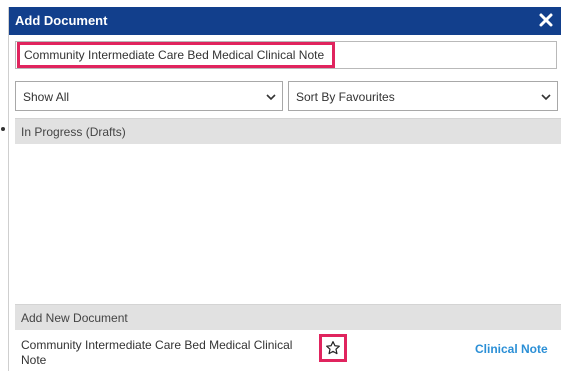 Image resolution: width=561 pixels, height=371 pixels. What do you see at coordinates (46, 97) in the screenshot?
I see `show-filter-label: Show All` at bounding box center [46, 97].